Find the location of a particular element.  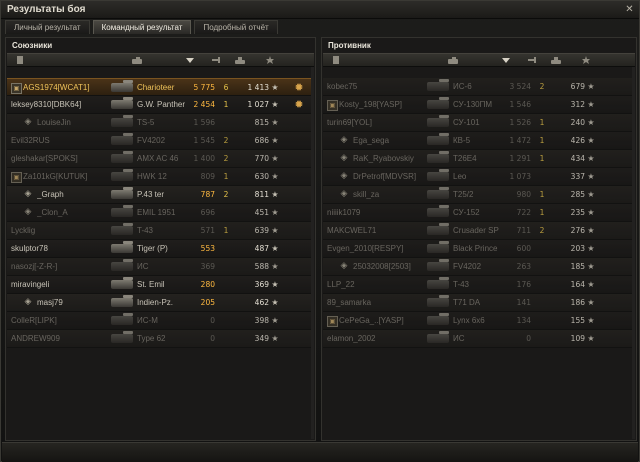

player-row: ◈ LouiseJin TS-5 1 596 815 ★ is located at coordinates (160, 123).